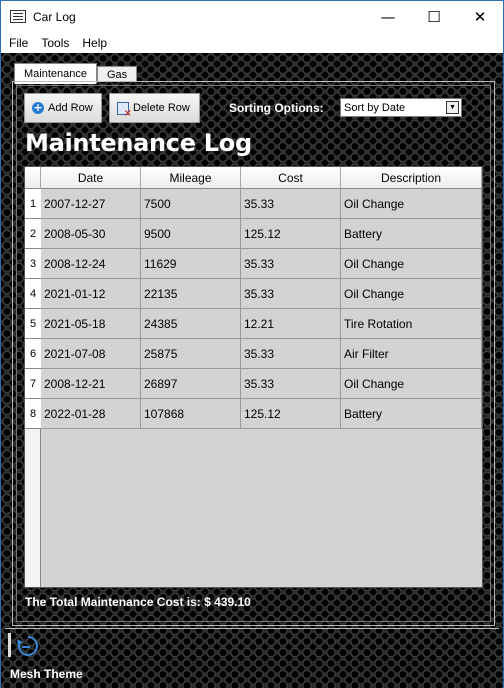 The height and width of the screenshot is (688, 504). Describe the element at coordinates (91, 354) in the screenshot. I see `cell-date: 2021-07-08` at that location.